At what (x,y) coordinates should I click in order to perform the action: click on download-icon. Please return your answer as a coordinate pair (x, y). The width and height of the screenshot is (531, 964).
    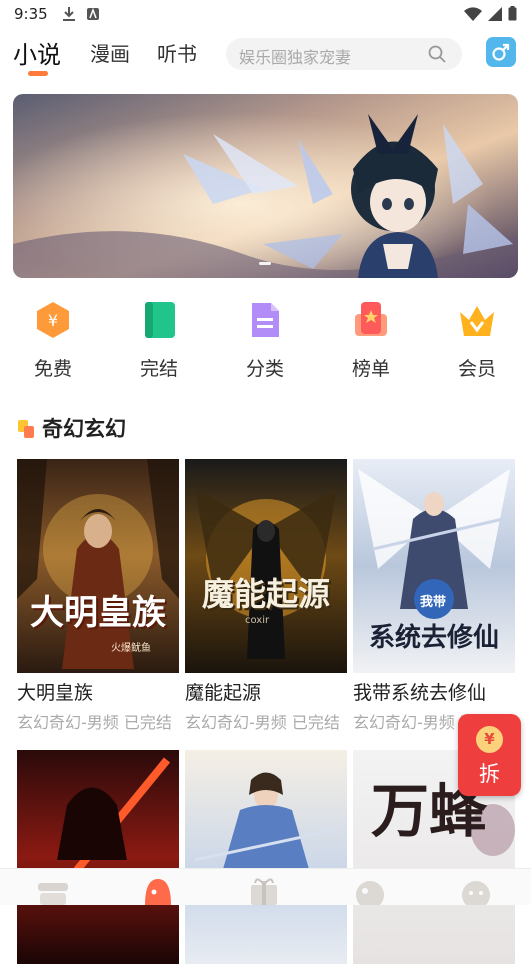
    Looking at the image, I should click on (69, 14).